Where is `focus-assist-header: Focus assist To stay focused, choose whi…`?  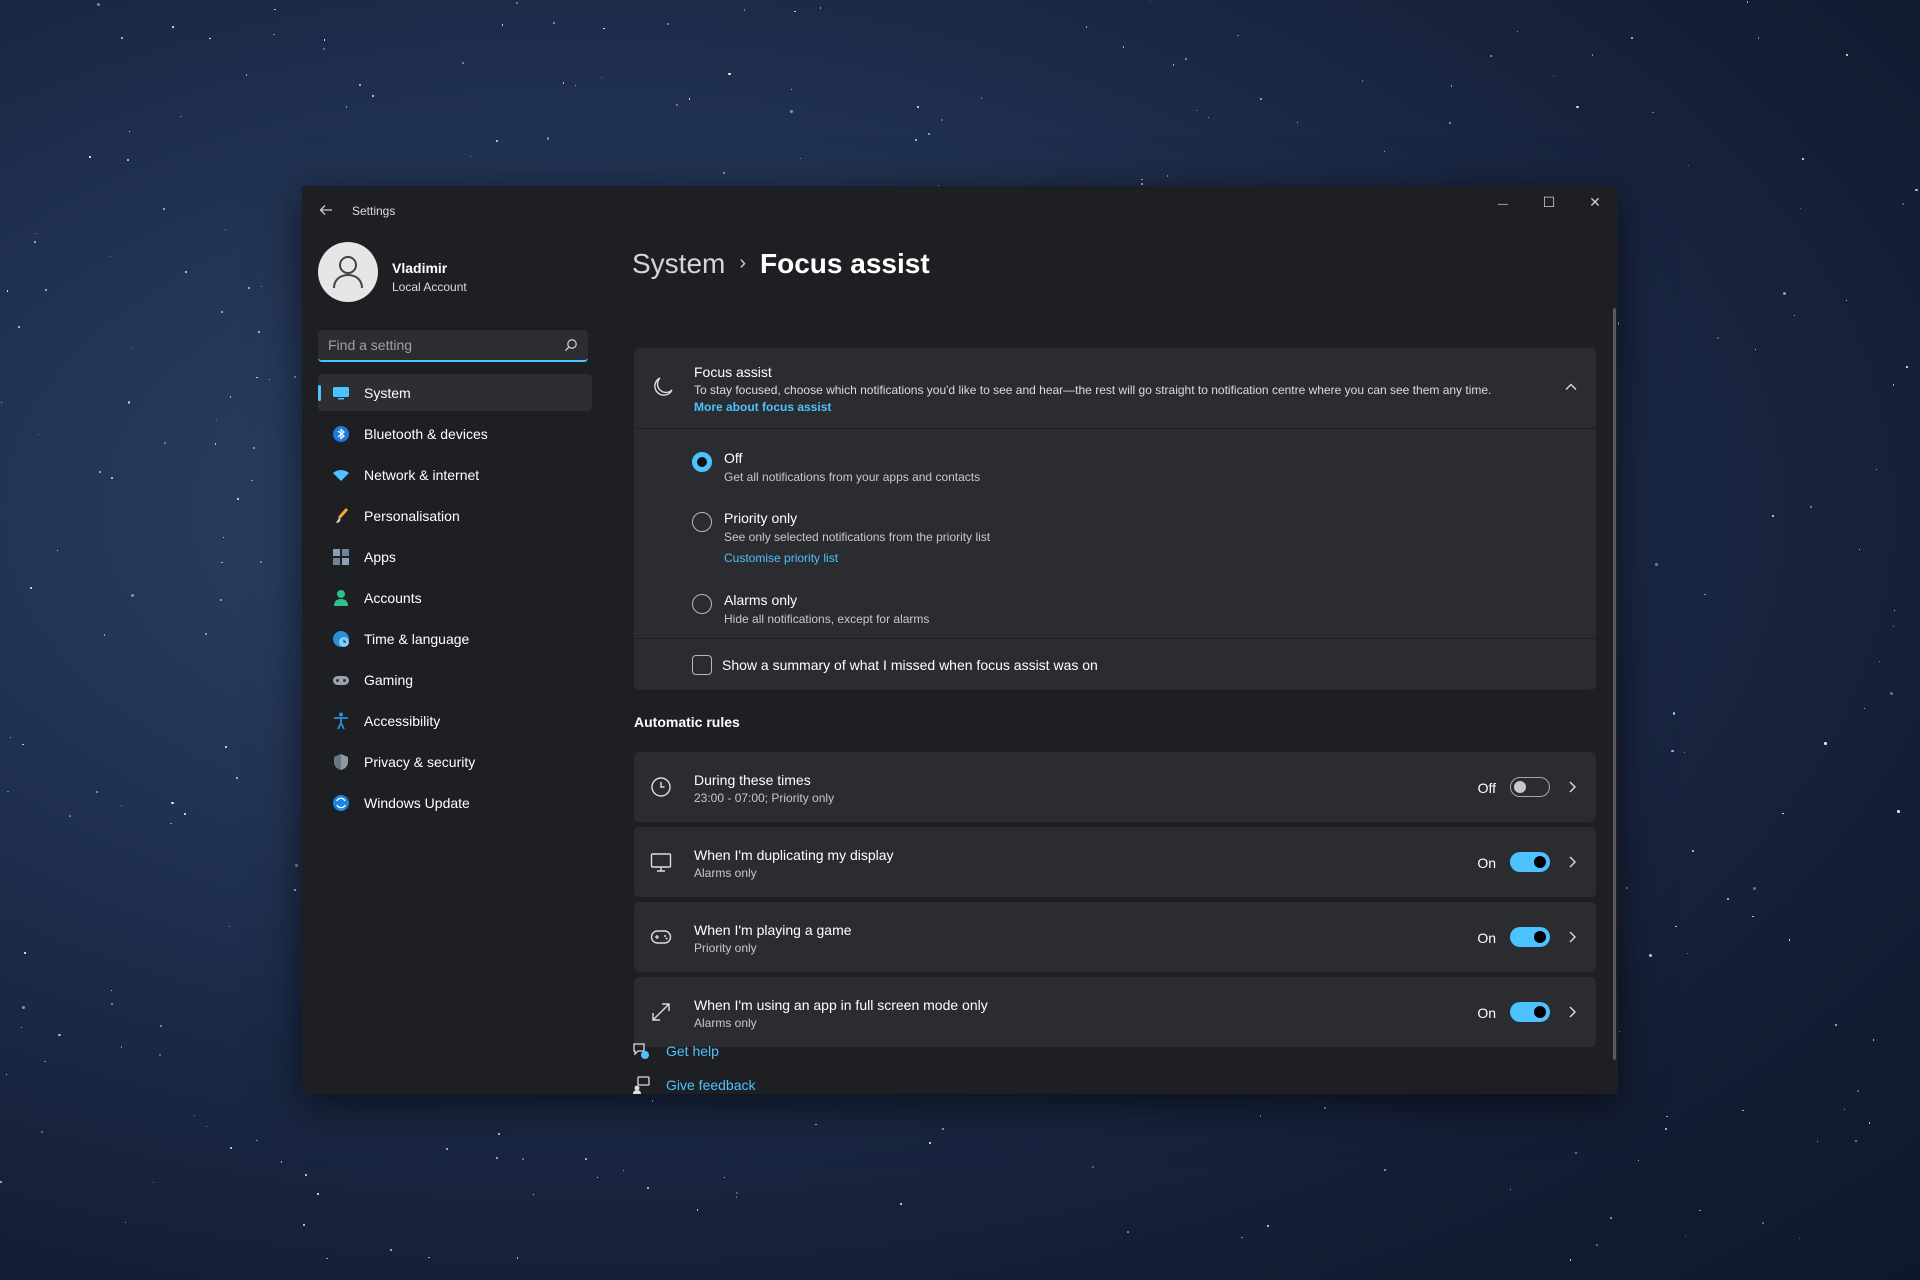 focus-assist-header: Focus assist To stay focused, choose whi… is located at coordinates (1115, 388).